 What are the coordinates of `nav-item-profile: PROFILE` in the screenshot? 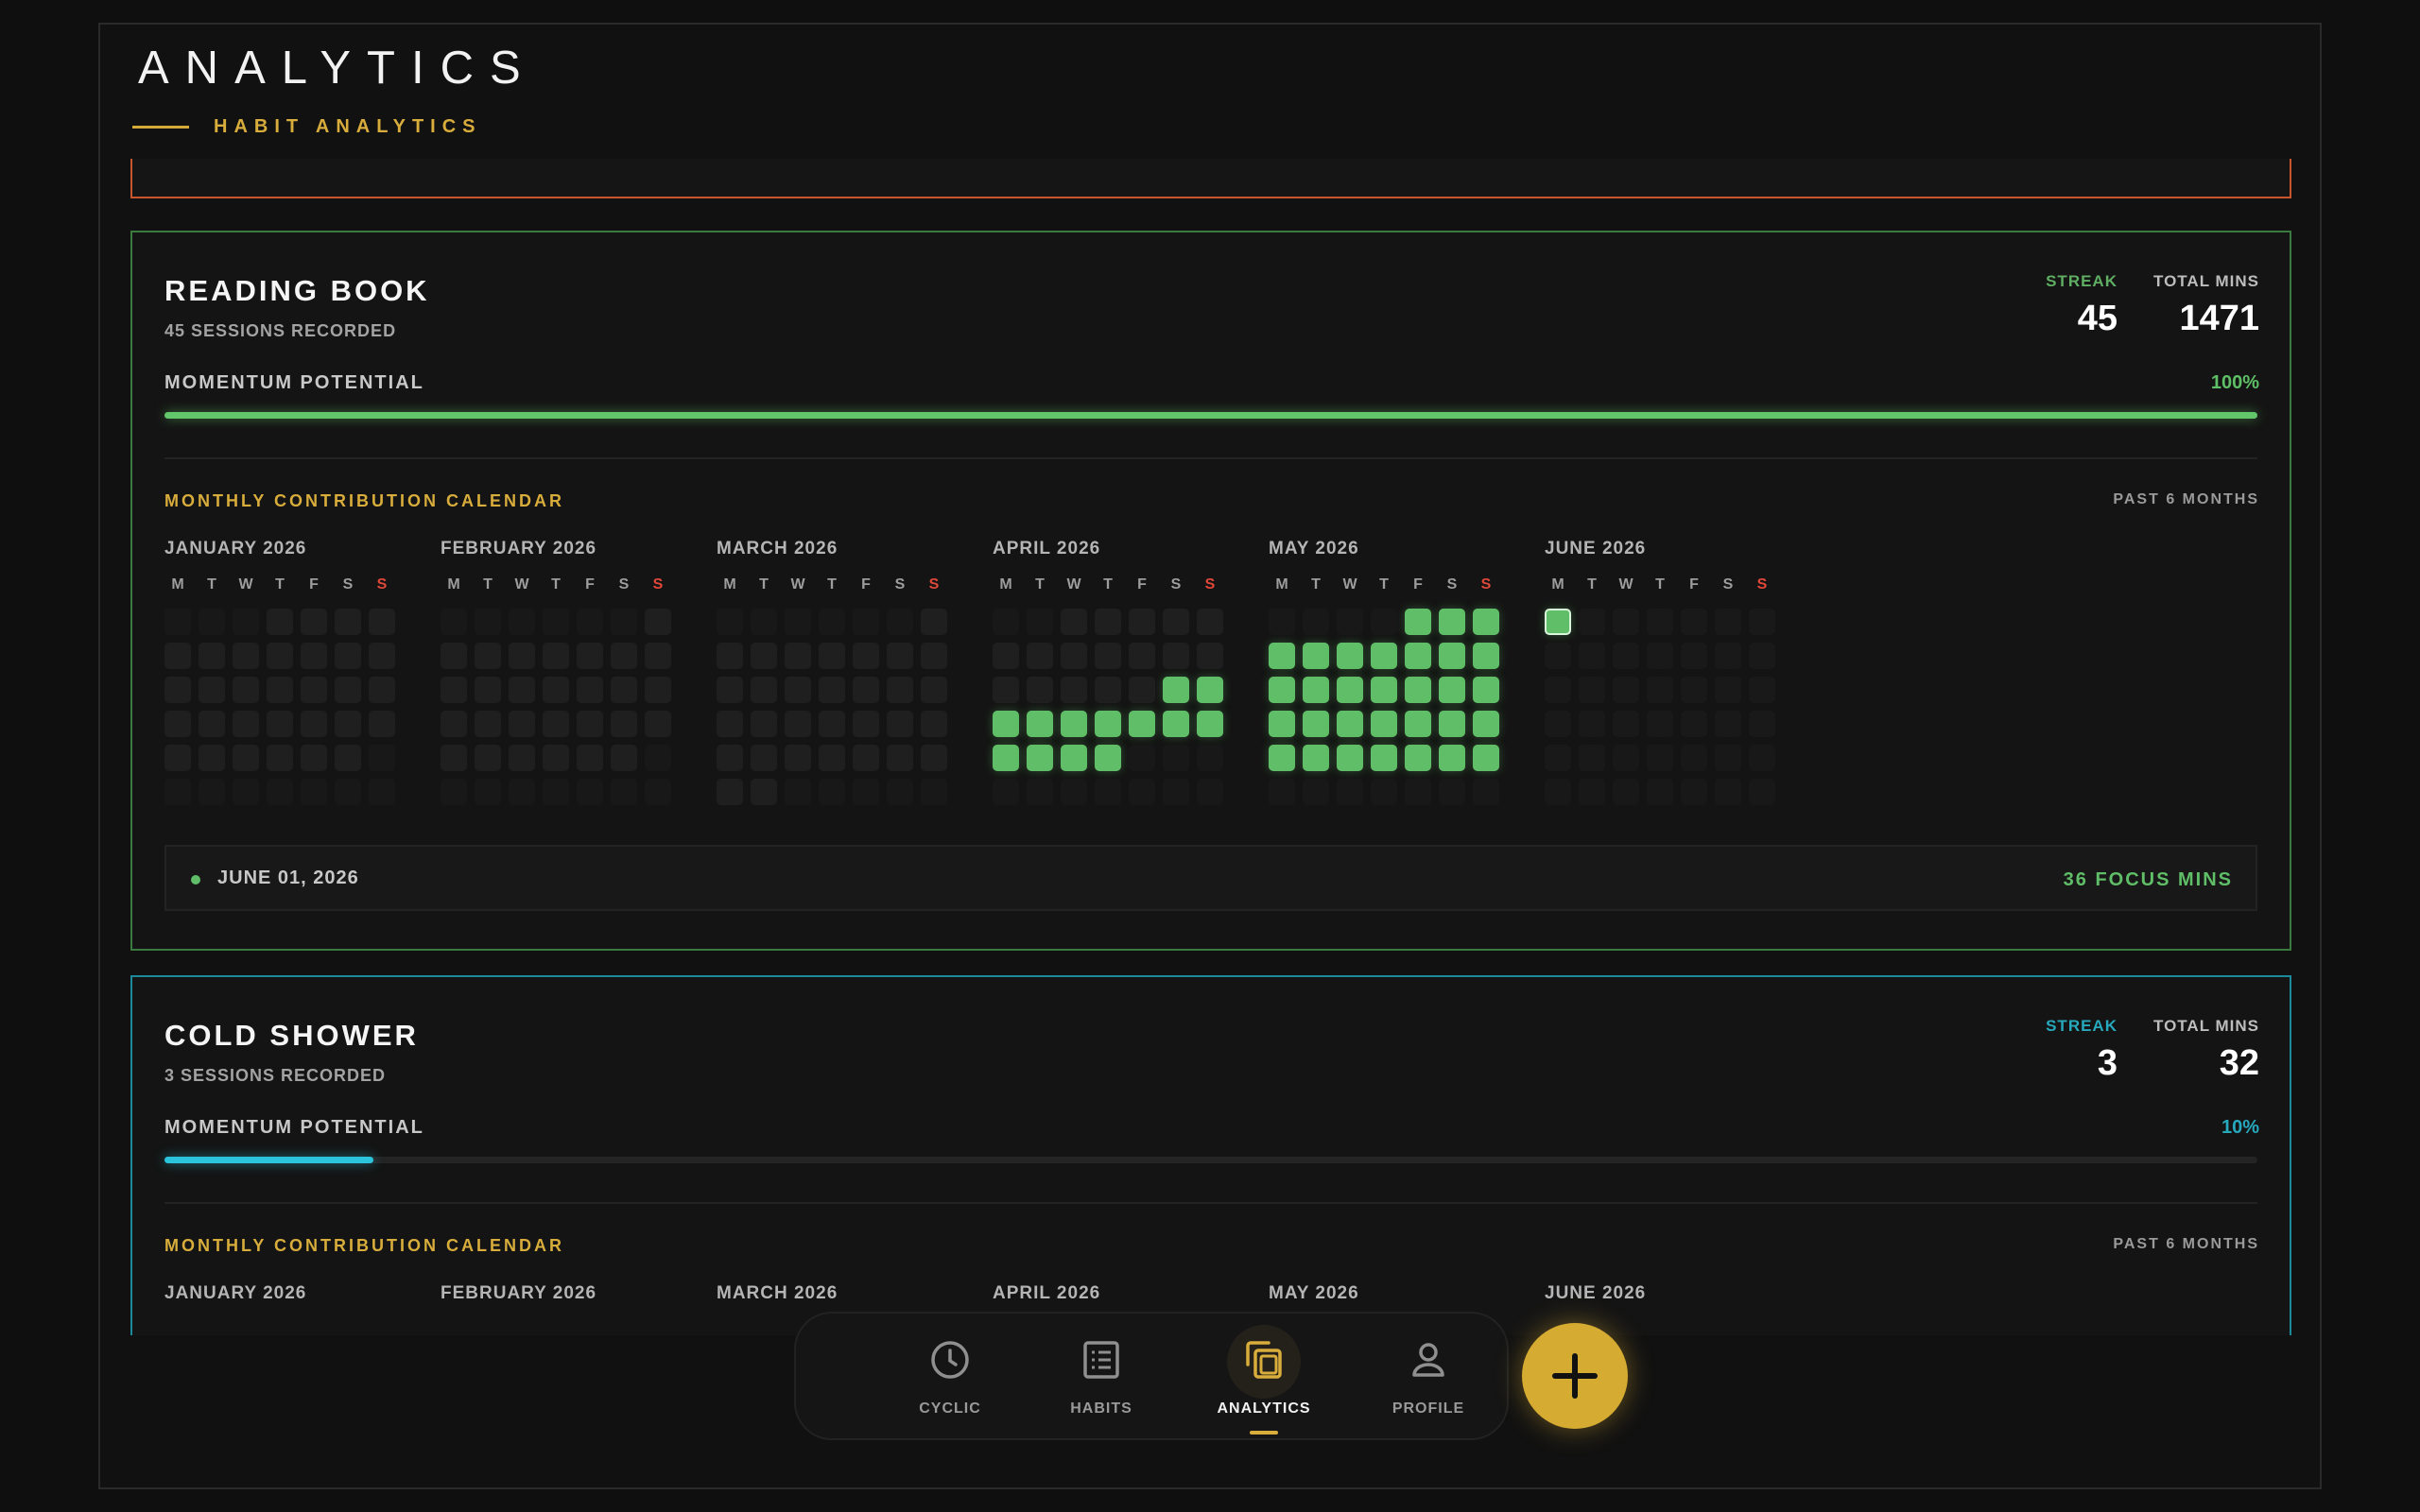 It's located at (1428, 1378).